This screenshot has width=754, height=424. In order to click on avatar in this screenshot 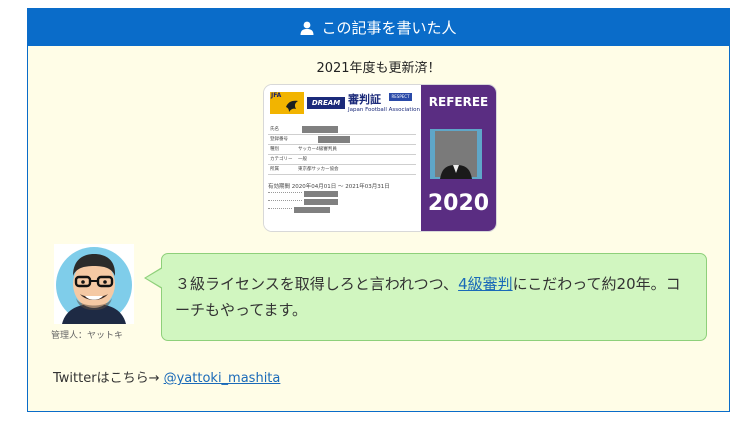, I will do `click(94, 284)`.